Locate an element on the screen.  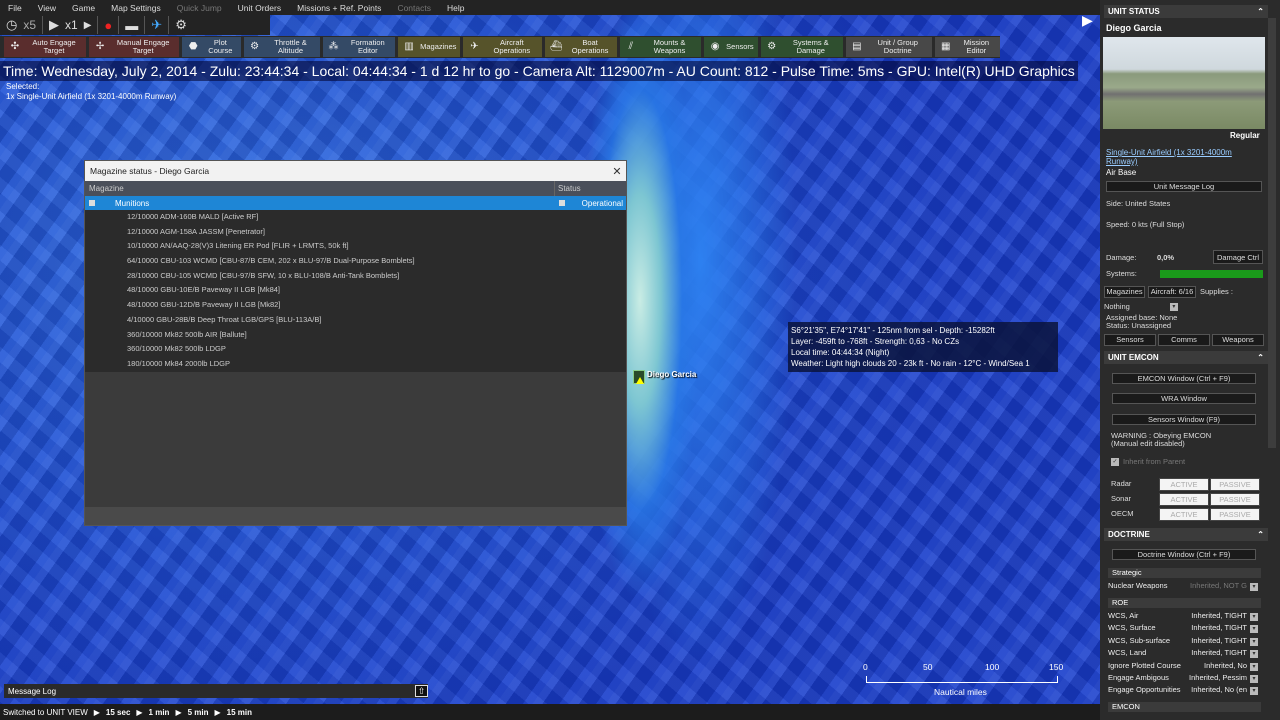
toolbar-plot-course-button: ⬣ Plot Course is located at coordinates (211, 47).